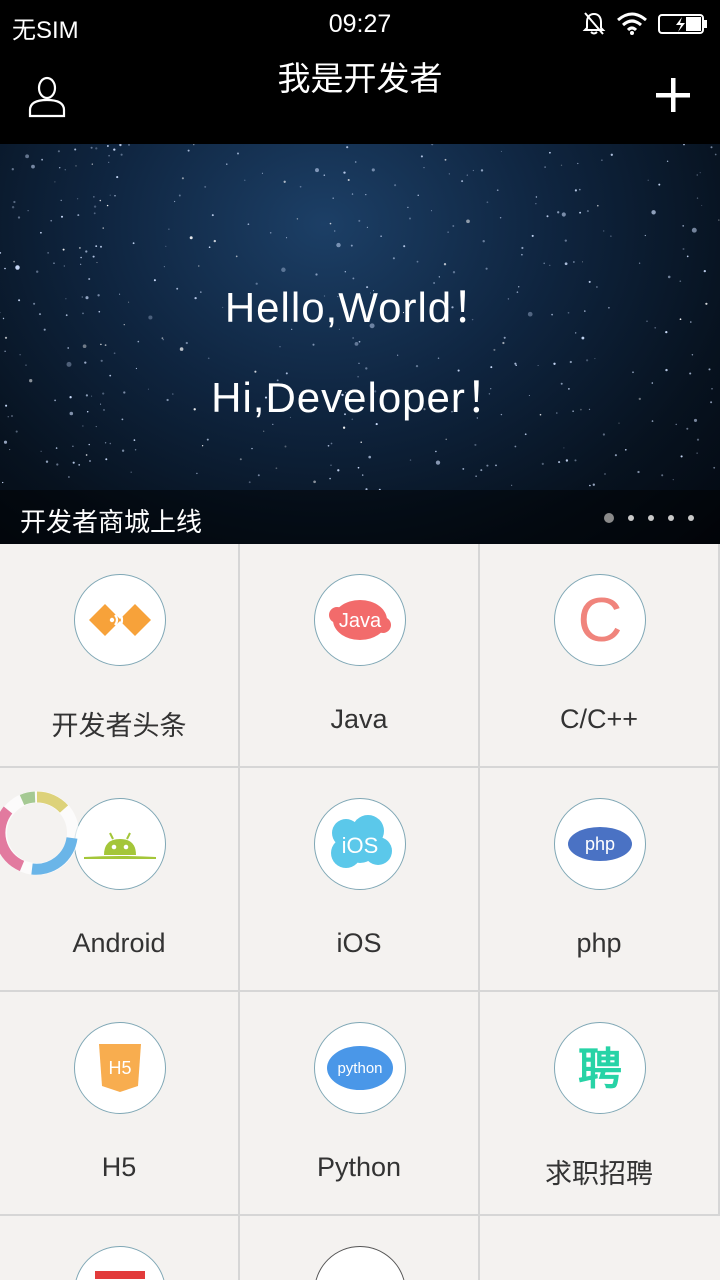 This screenshot has width=720, height=1280. What do you see at coordinates (360, 25) in the screenshot?
I see `status-bar: 无SIM 09:27` at bounding box center [360, 25].